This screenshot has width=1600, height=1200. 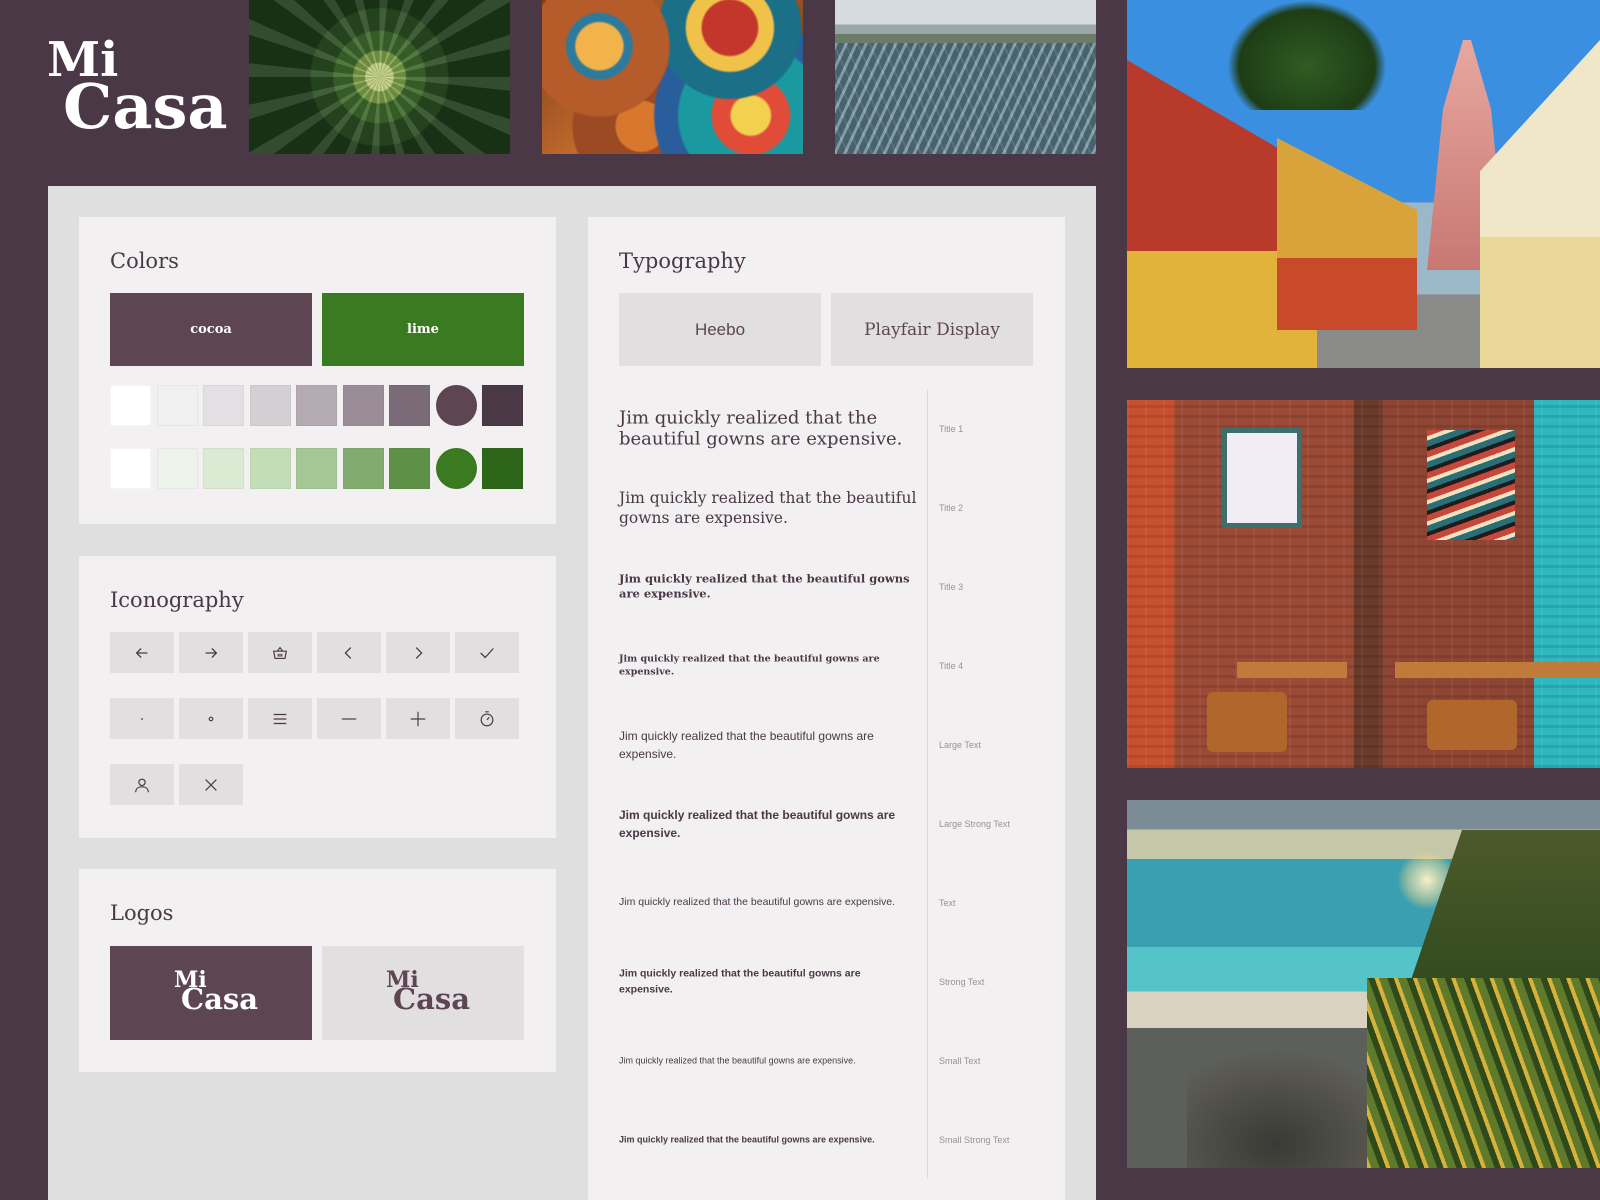 I want to click on brand-logo: Mi Casa, so click(x=137, y=89).